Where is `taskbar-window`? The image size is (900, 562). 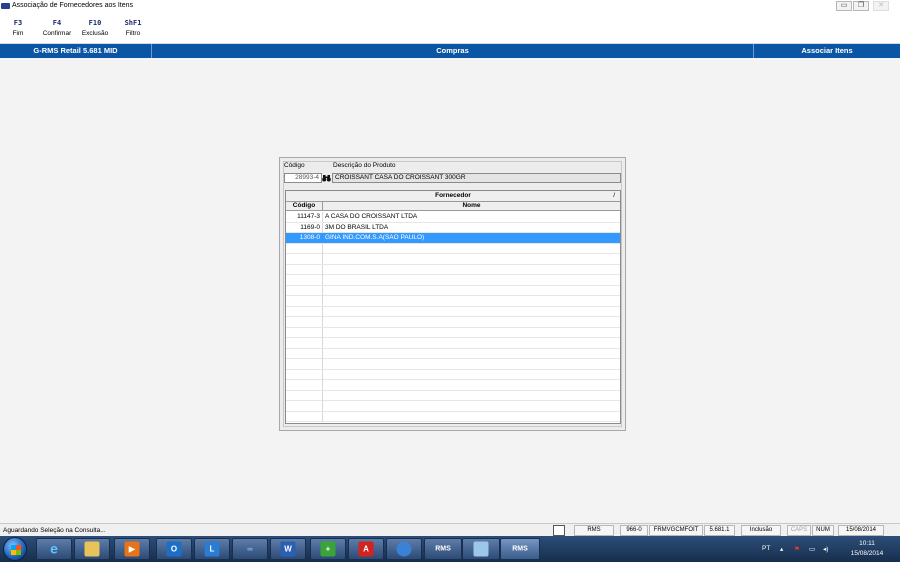
taskbar-window is located at coordinates (481, 549).